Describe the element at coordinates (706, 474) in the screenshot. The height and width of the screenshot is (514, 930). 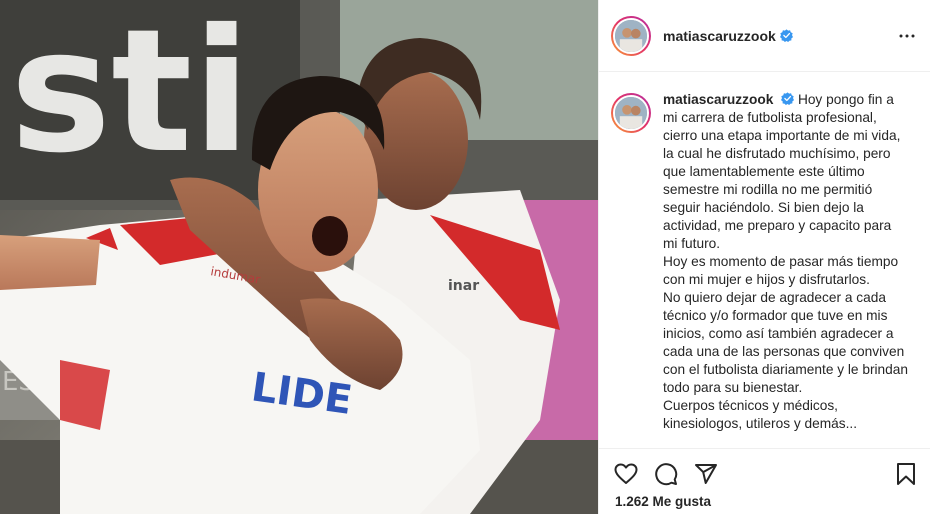
I see `share-icon` at that location.